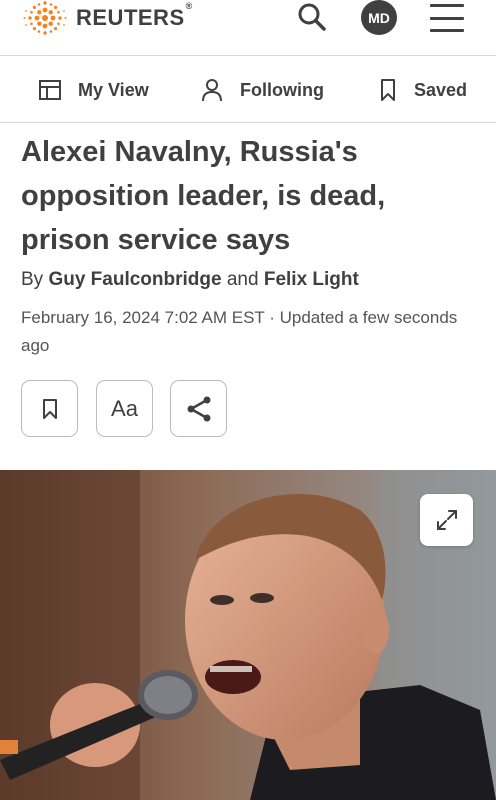 Image resolution: width=496 pixels, height=800 pixels. What do you see at coordinates (50, 90) in the screenshot?
I see `layout-icon` at bounding box center [50, 90].